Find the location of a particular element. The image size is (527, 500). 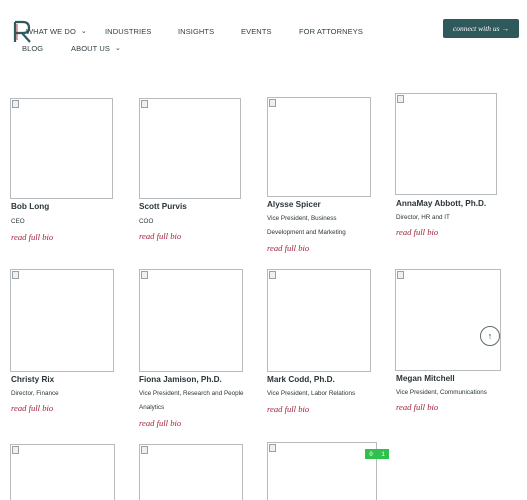

nav-about-us: ABOUT US ⌄ is located at coordinates (96, 48).